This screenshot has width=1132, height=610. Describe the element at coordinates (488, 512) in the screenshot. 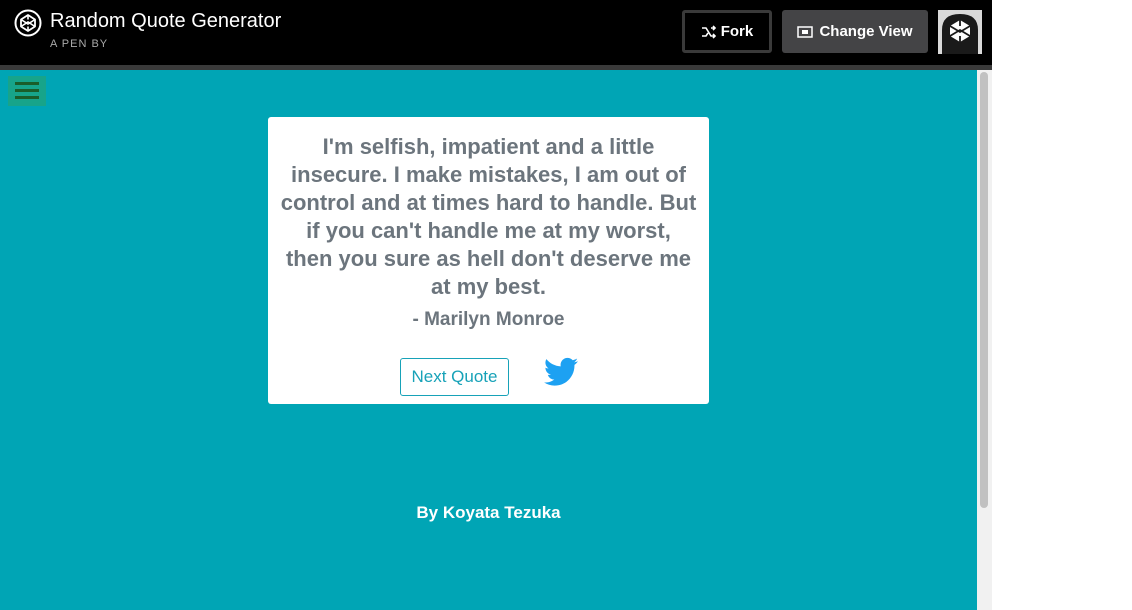

I see `footer-credit: By Koyata Tezuka` at that location.